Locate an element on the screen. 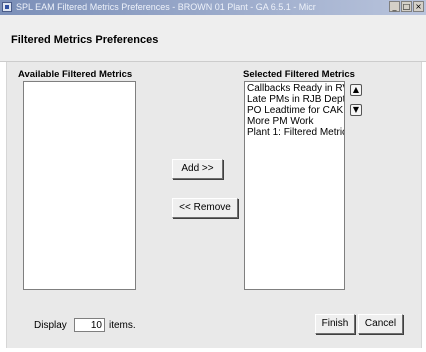  arrow-up-icon: ▲ is located at coordinates (356, 89).